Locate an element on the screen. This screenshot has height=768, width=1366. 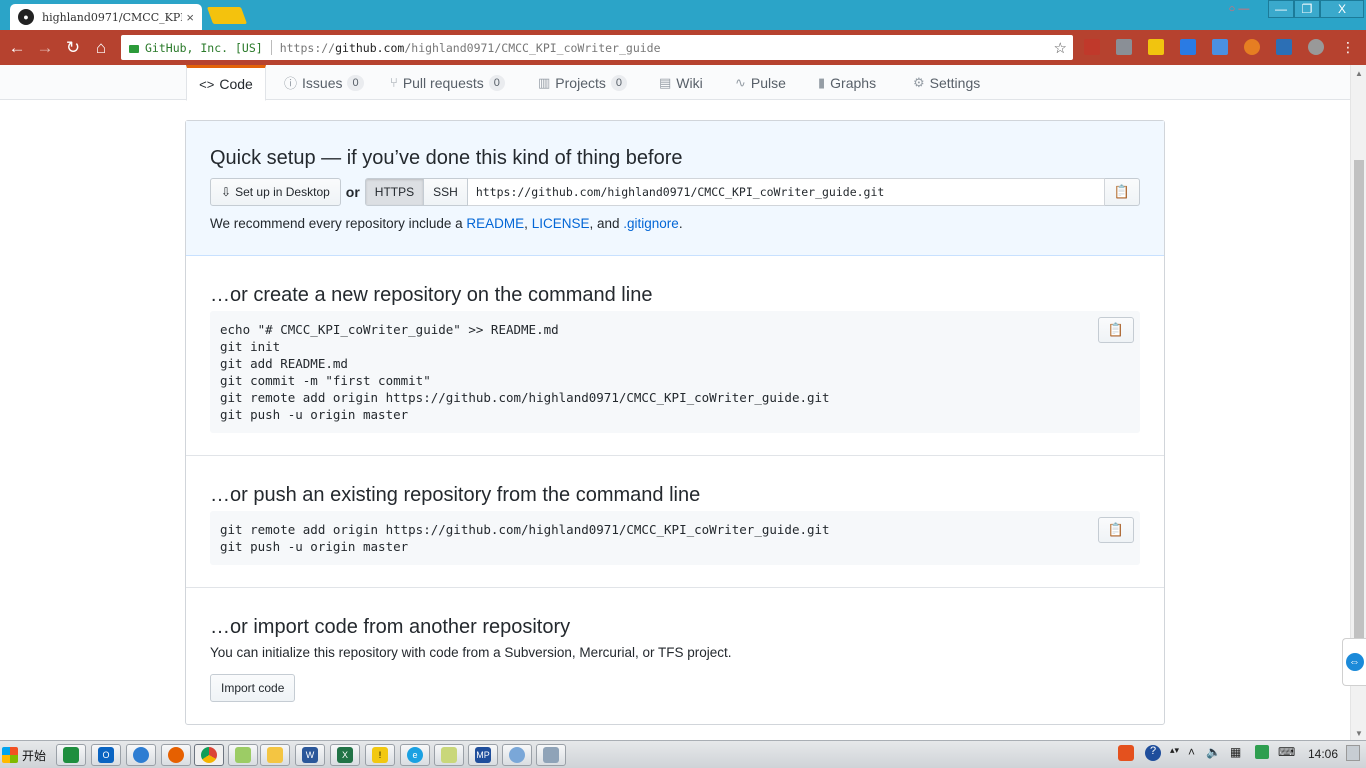
tray-help-icon: ? is located at coordinates (1153, 753).